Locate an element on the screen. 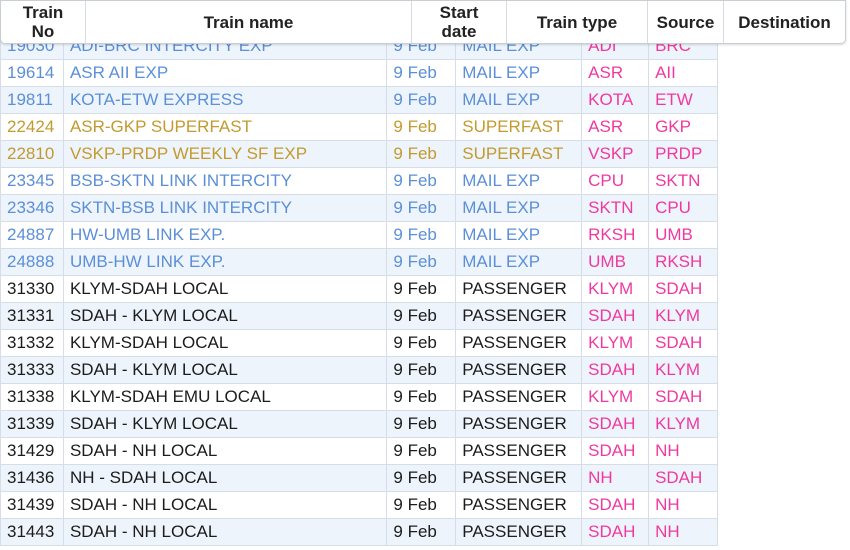 The height and width of the screenshot is (550, 850). train-name-header-label: Train name is located at coordinates (248, 22).